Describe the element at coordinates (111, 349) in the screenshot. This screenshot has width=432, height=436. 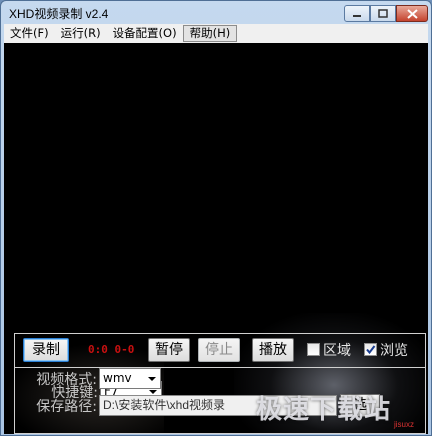
I see `record-timer: 0:0 0-0` at that location.